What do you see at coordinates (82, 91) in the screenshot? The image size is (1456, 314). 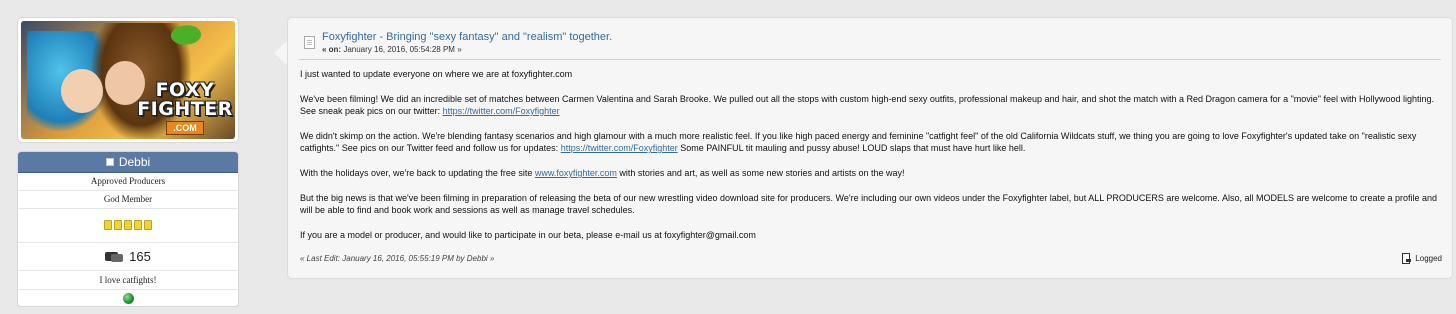 I see `avatar-art-face-left` at bounding box center [82, 91].